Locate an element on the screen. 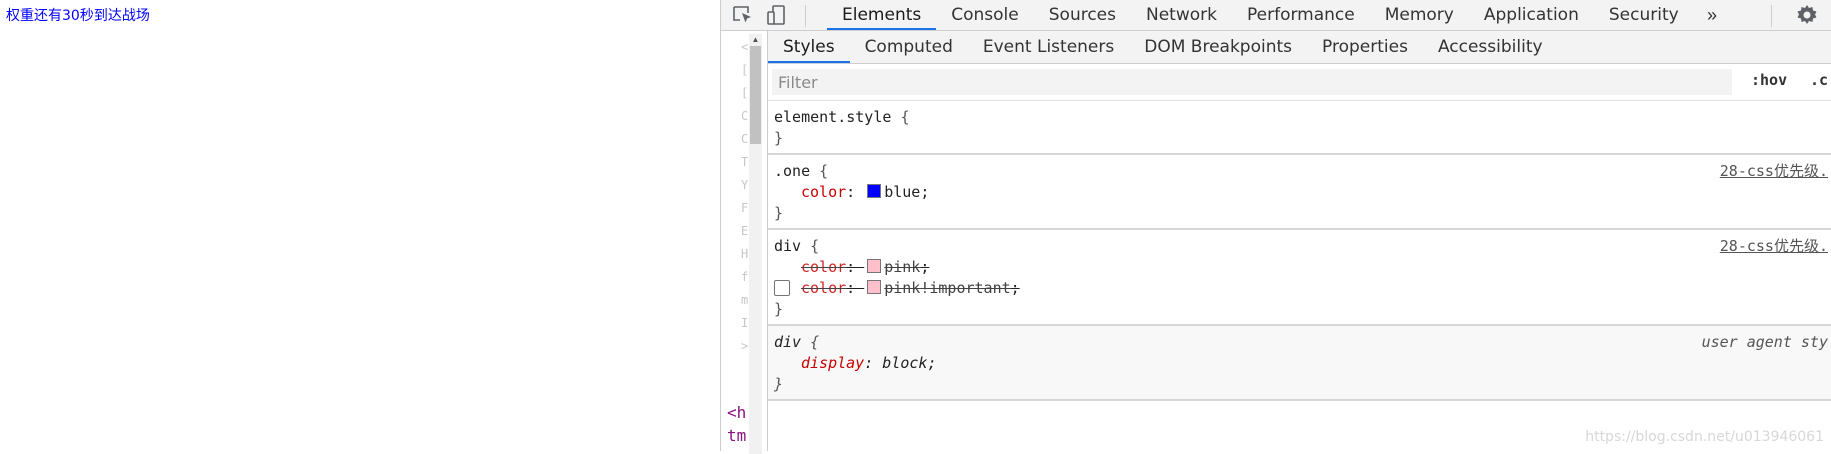 The image size is (1831, 454). rule-one: 28-css优先级. .one { color: blue; } is located at coordinates (1299, 192).